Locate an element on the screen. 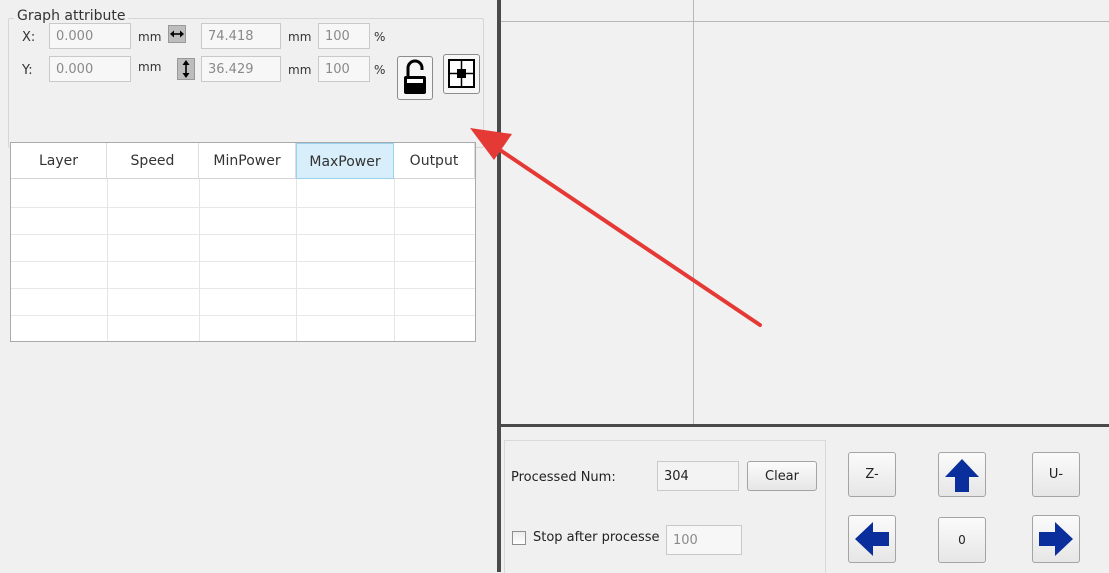 Image resolution: width=1109 pixels, height=573 pixels. column-header-maxpower: MaxPower is located at coordinates (345, 161).